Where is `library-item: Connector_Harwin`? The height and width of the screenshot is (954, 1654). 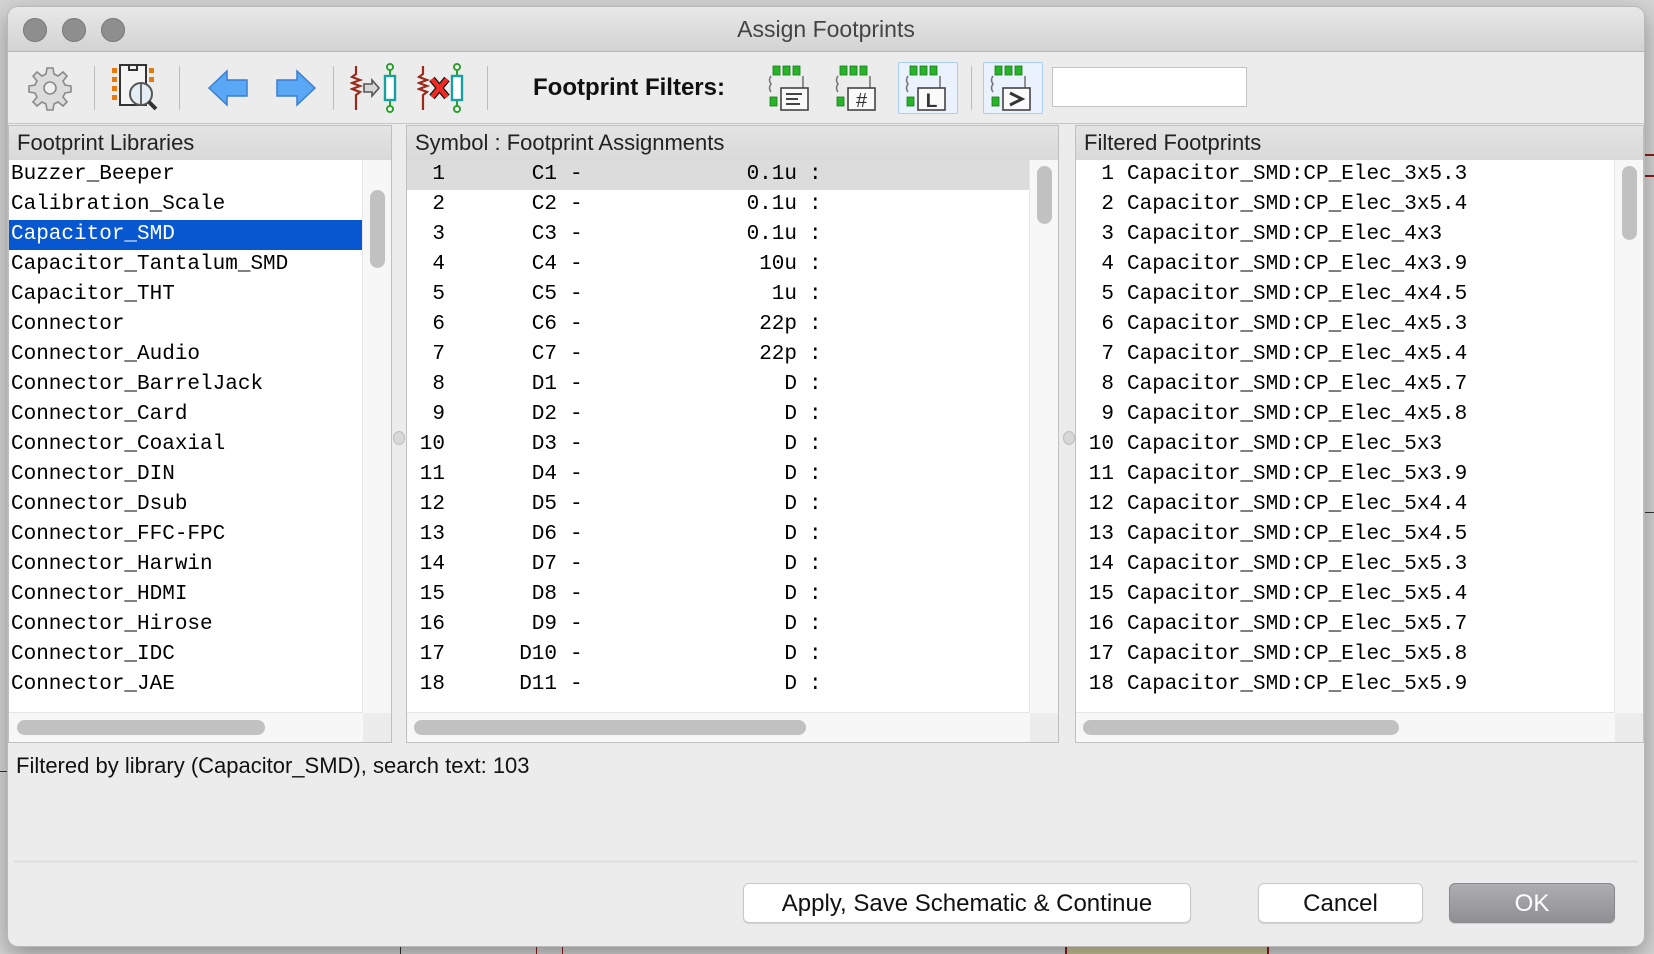 library-item: Connector_Harwin is located at coordinates (185, 565).